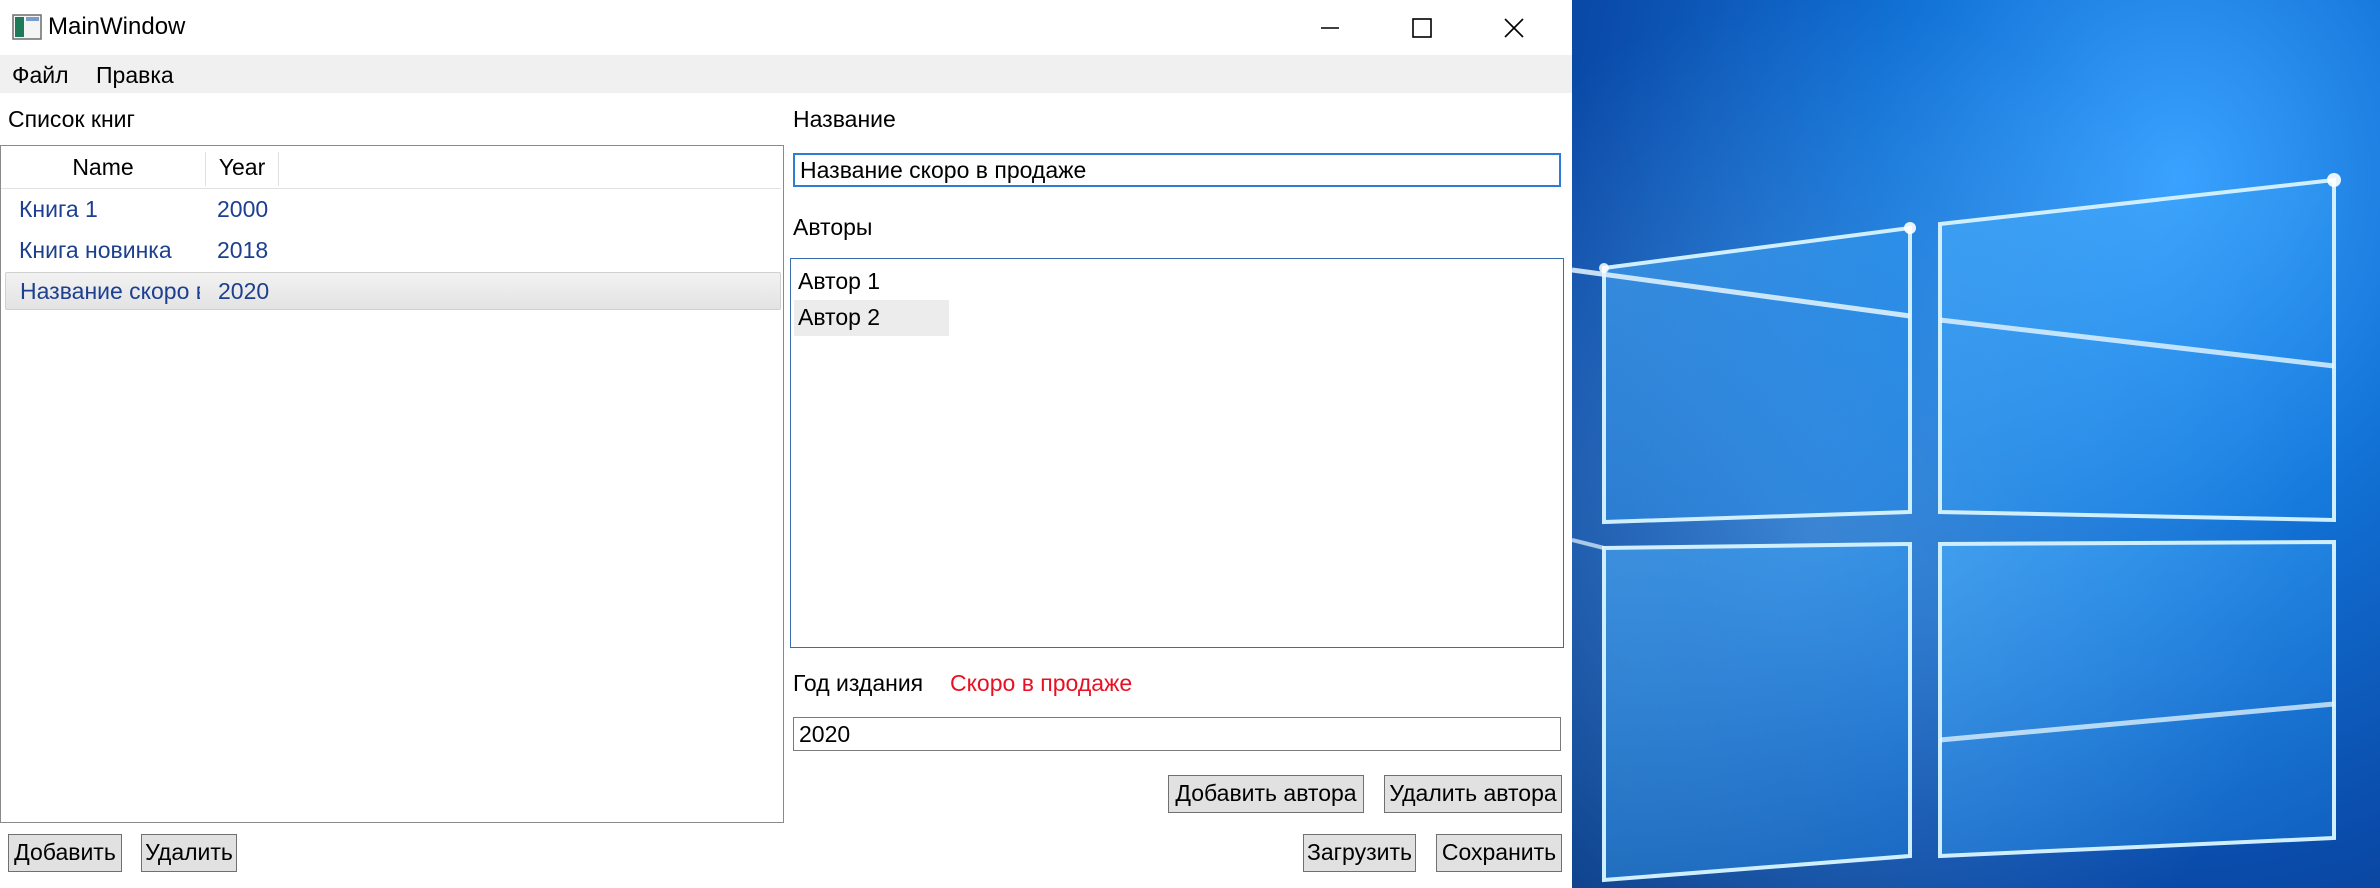 The height and width of the screenshot is (888, 2380). I want to click on author-item: Автор 1, so click(871, 282).